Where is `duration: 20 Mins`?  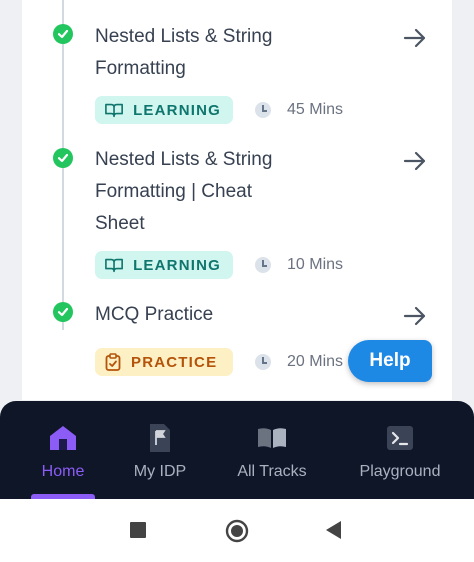 duration: 20 Mins is located at coordinates (299, 362).